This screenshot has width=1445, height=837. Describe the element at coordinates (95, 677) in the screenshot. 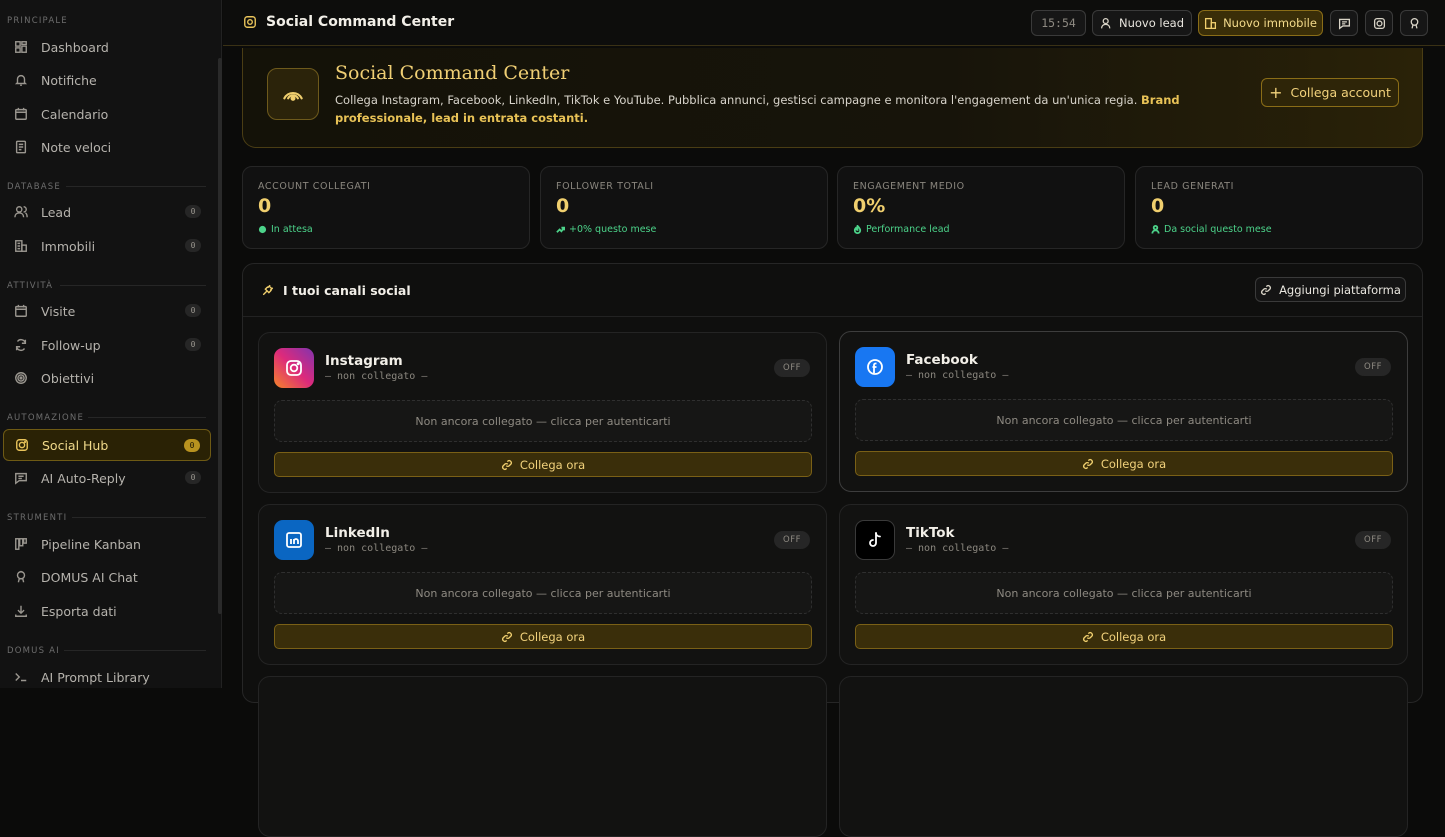

I see `sidebar-item-label: AI Prompt Library` at that location.